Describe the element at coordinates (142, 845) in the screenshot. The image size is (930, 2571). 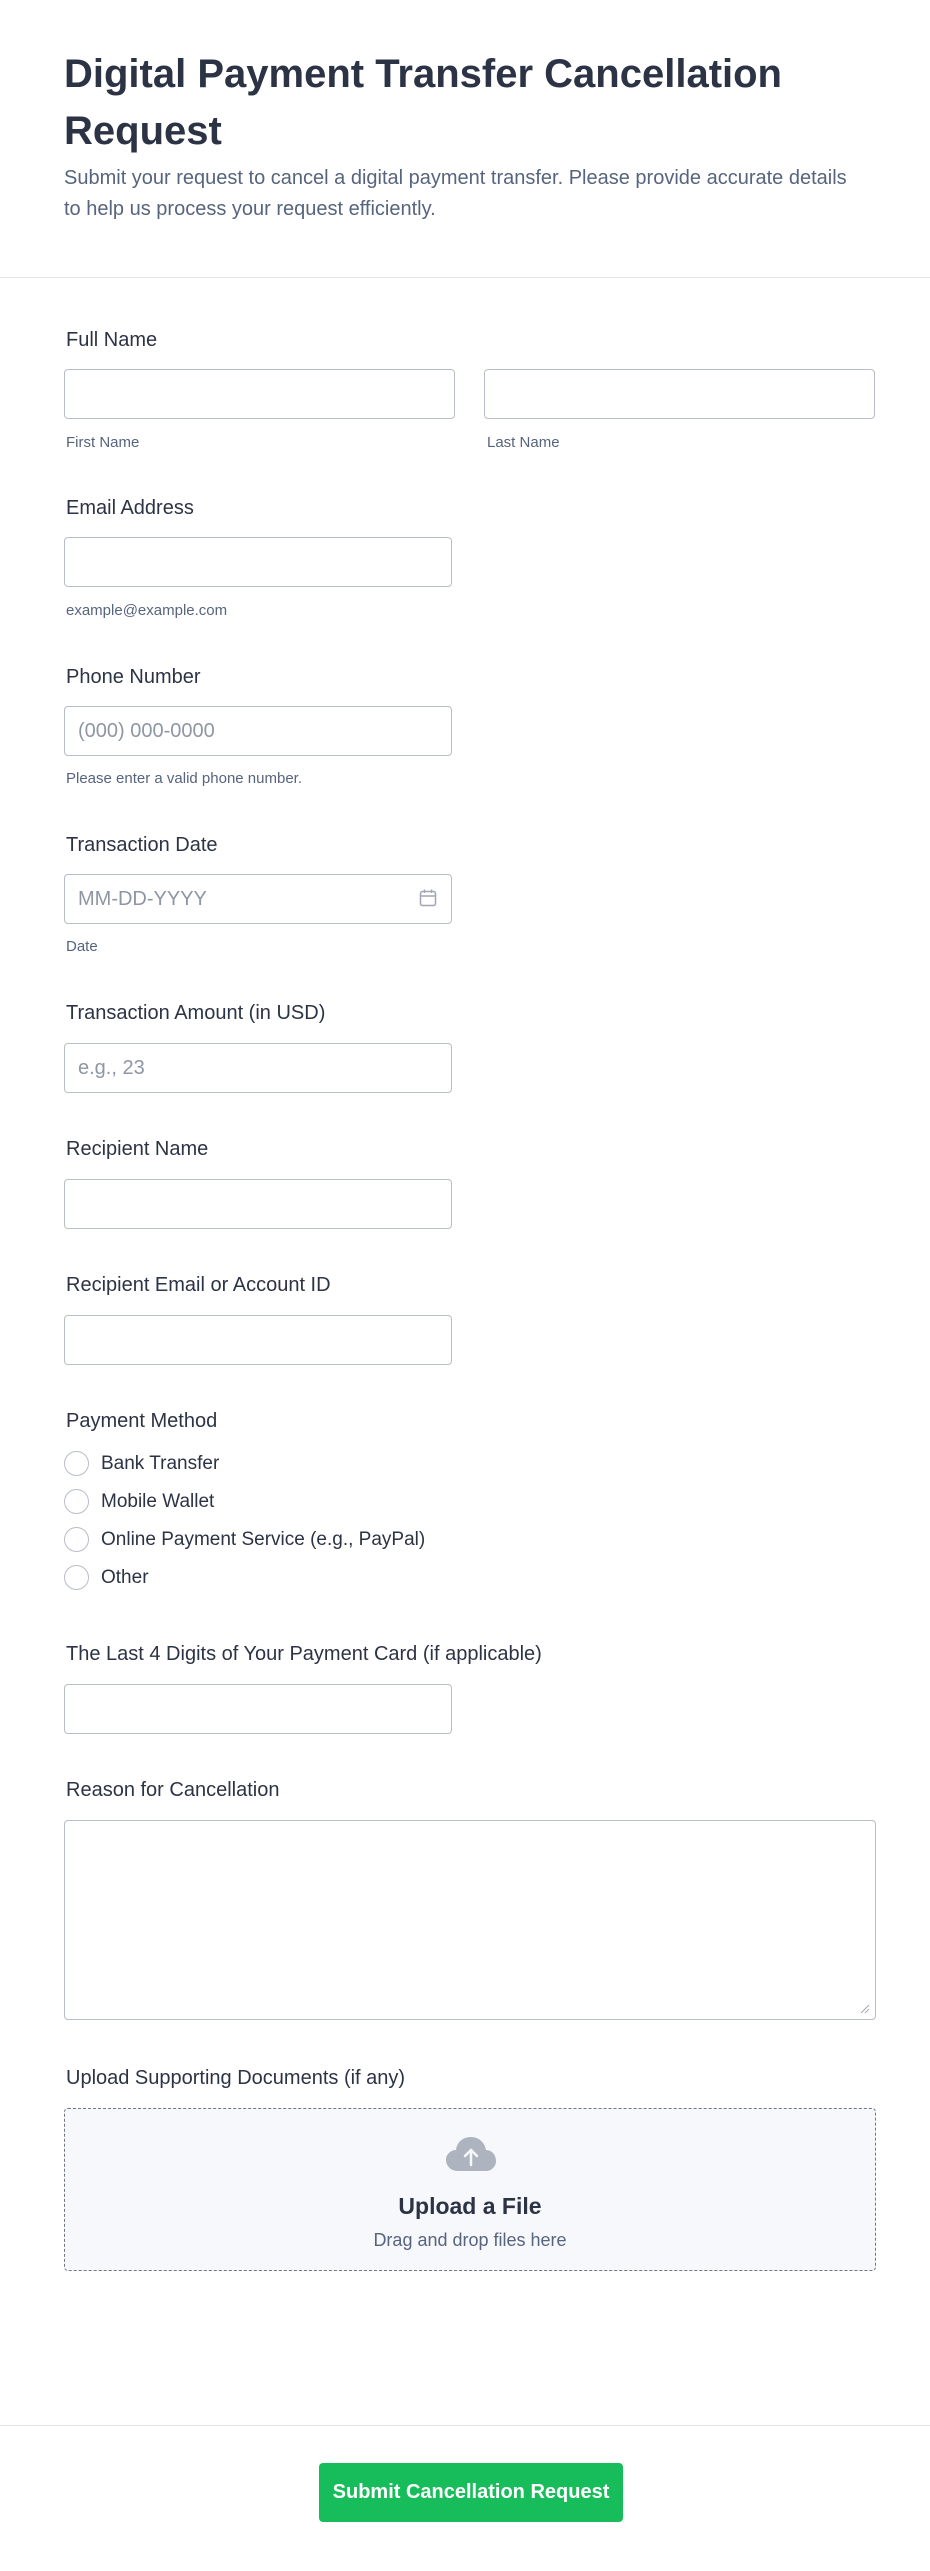
I see `transaction-date-label: Transaction Date` at that location.